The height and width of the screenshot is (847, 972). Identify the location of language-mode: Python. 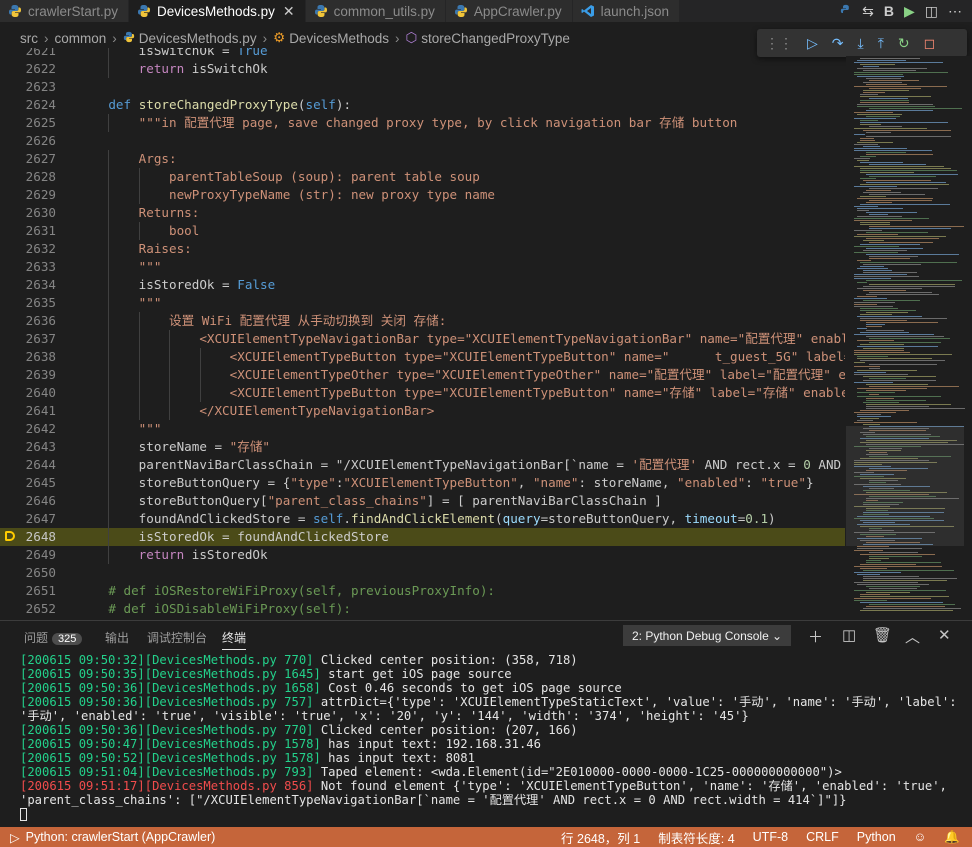
(876, 837).